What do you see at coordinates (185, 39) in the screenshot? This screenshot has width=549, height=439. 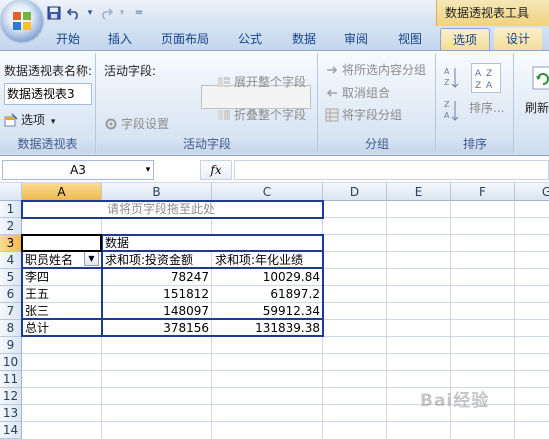 I see `tab-page-layout: 页面布局` at bounding box center [185, 39].